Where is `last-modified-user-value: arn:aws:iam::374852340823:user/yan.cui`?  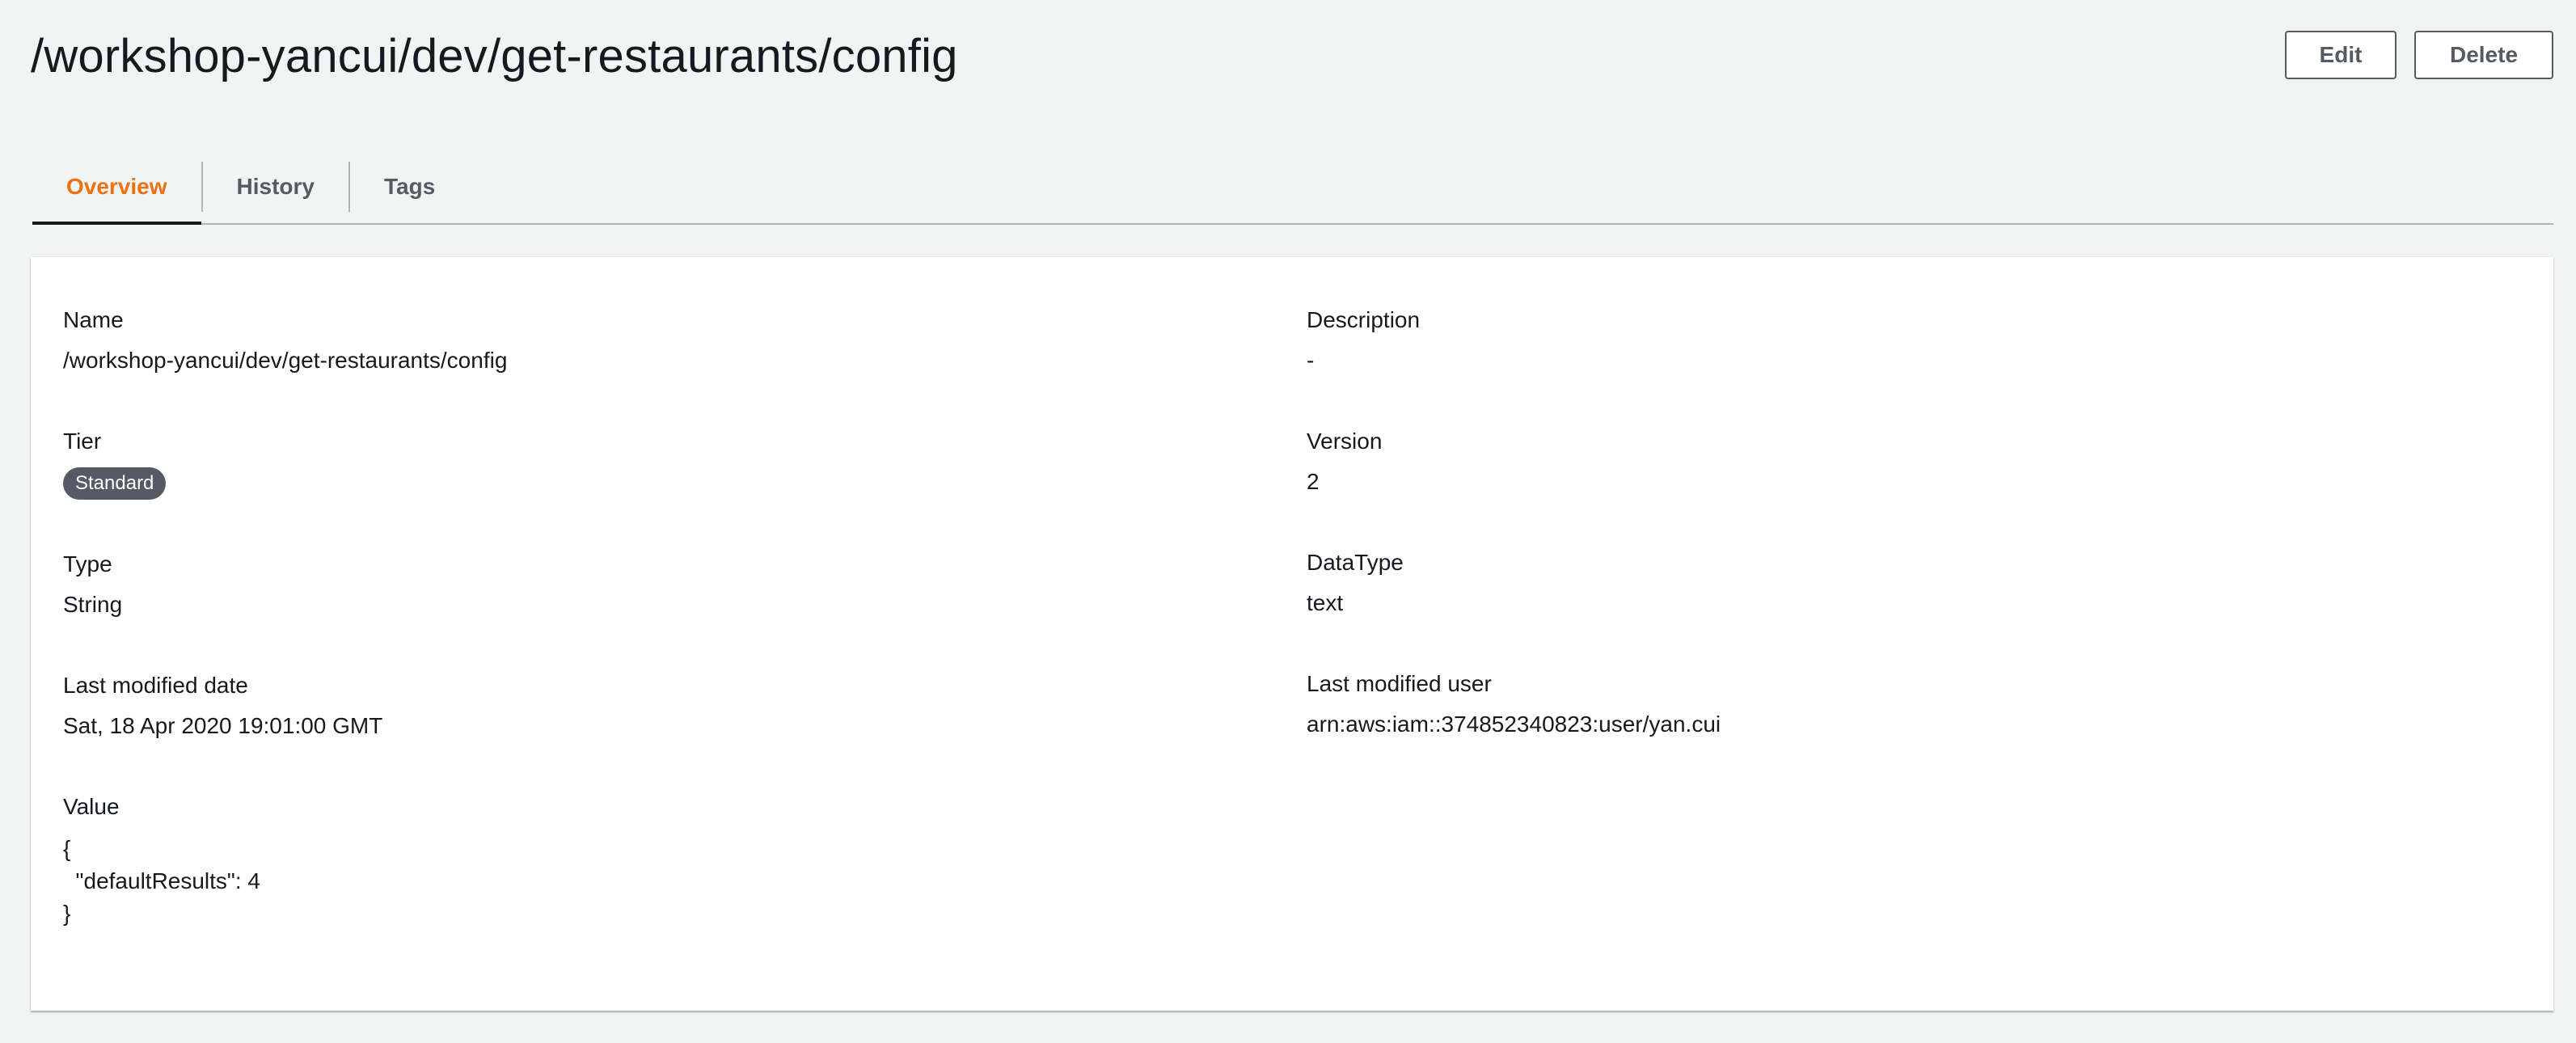 last-modified-user-value: arn:aws:iam::374852340823:user/yan.cui is located at coordinates (1514, 724).